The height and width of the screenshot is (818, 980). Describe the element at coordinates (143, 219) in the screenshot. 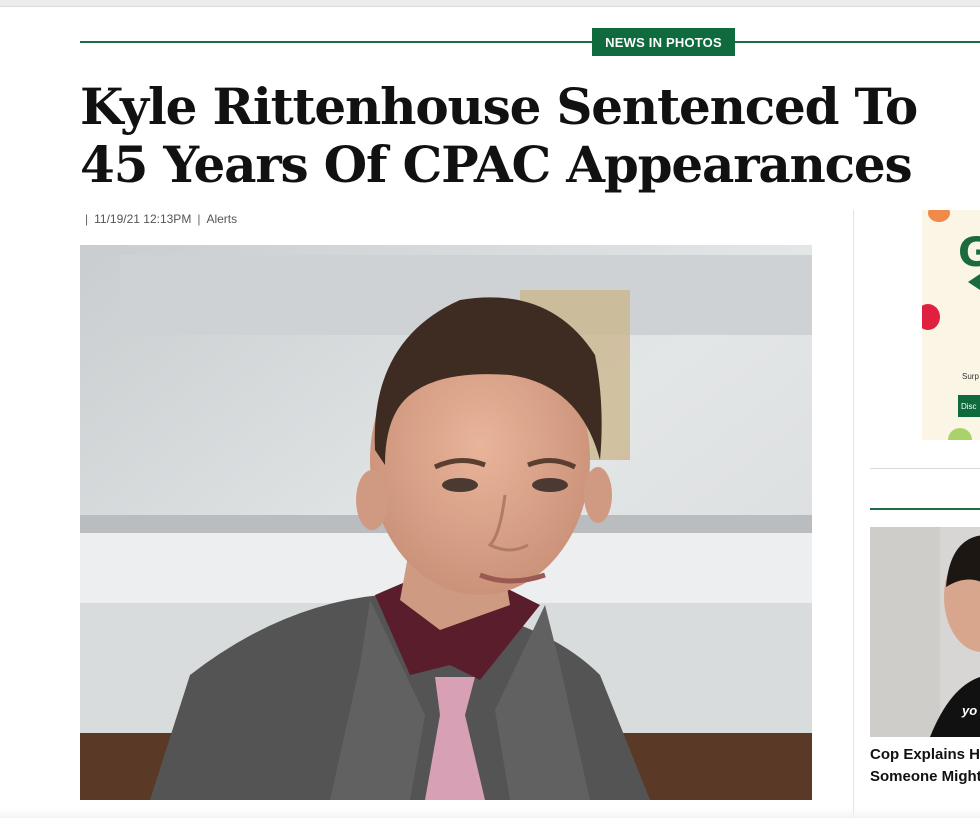

I see `publish-timestamp: 11/19/21 12:13PM` at that location.